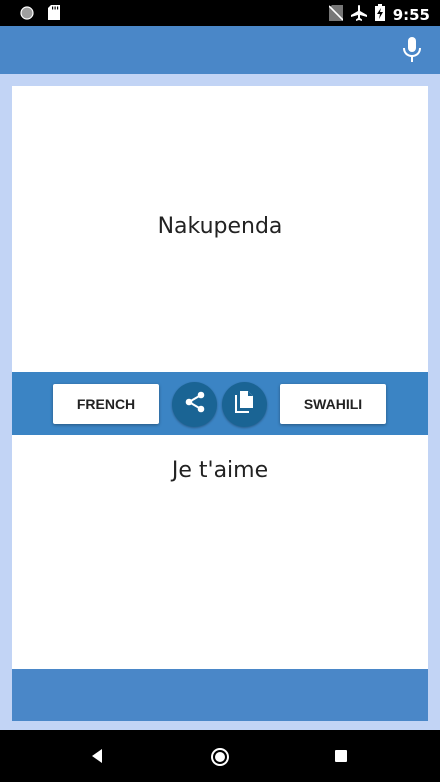 This screenshot has width=440, height=782. Describe the element at coordinates (54, 15) in the screenshot. I see `sd-card-icon` at that location.